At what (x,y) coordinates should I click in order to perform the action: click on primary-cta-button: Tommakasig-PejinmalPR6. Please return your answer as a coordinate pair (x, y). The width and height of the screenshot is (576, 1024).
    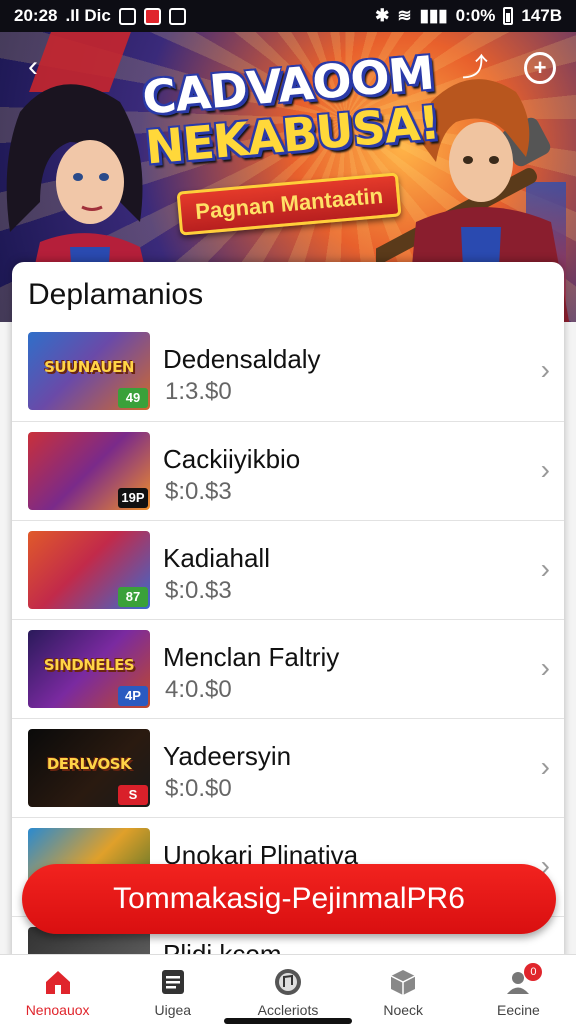
    Looking at the image, I should click on (289, 899).